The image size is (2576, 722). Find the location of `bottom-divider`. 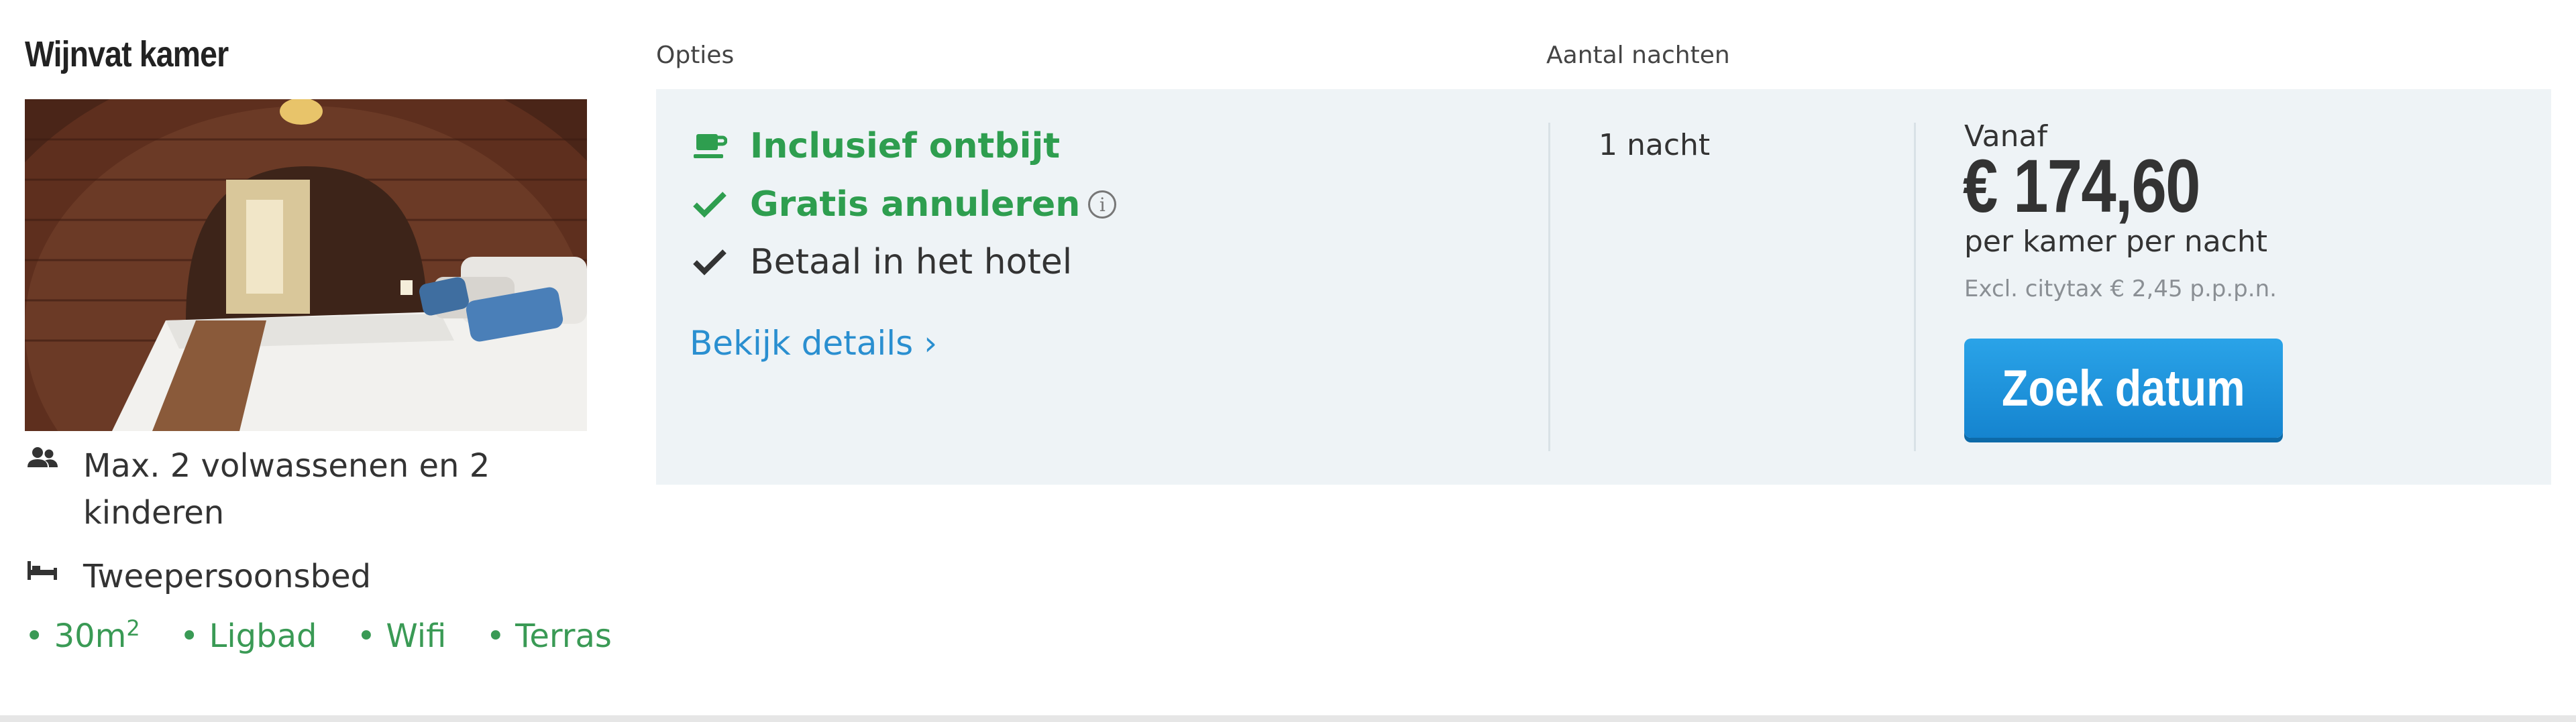

bottom-divider is located at coordinates (1288, 718).